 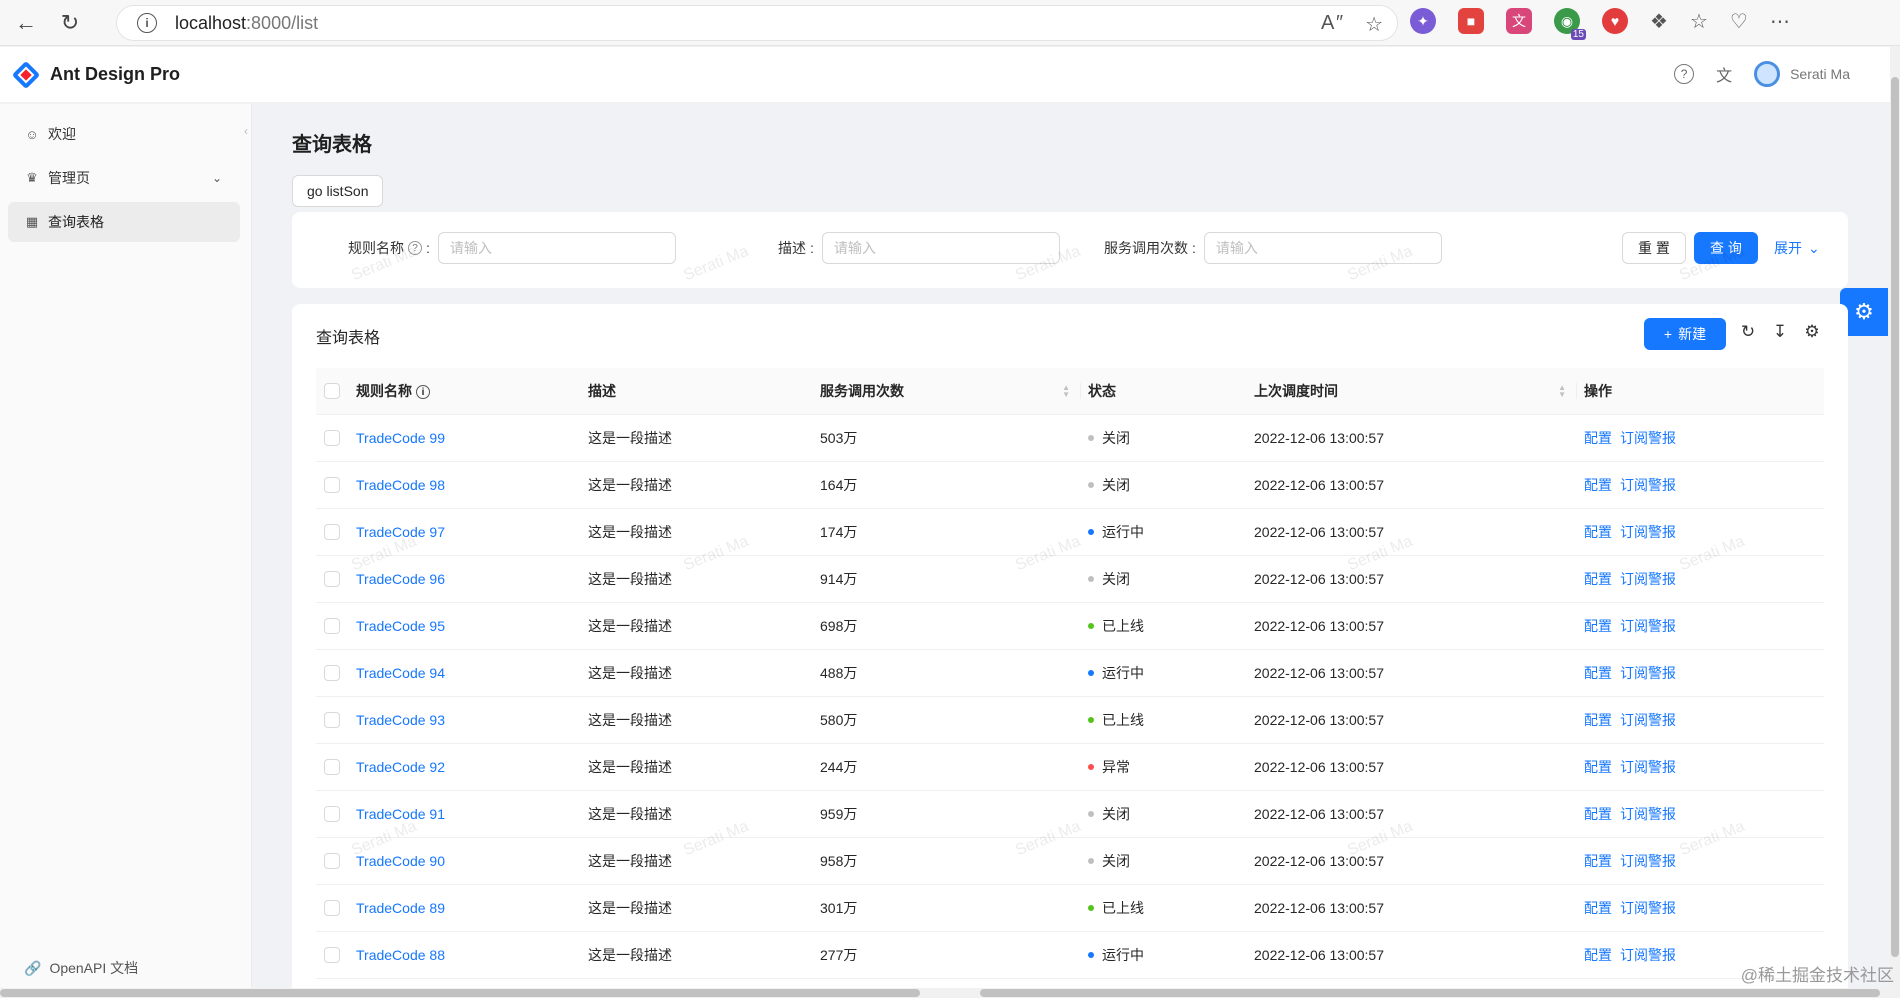 What do you see at coordinates (946, 908) in the screenshot?
I see `calls-cell: 301万` at bounding box center [946, 908].